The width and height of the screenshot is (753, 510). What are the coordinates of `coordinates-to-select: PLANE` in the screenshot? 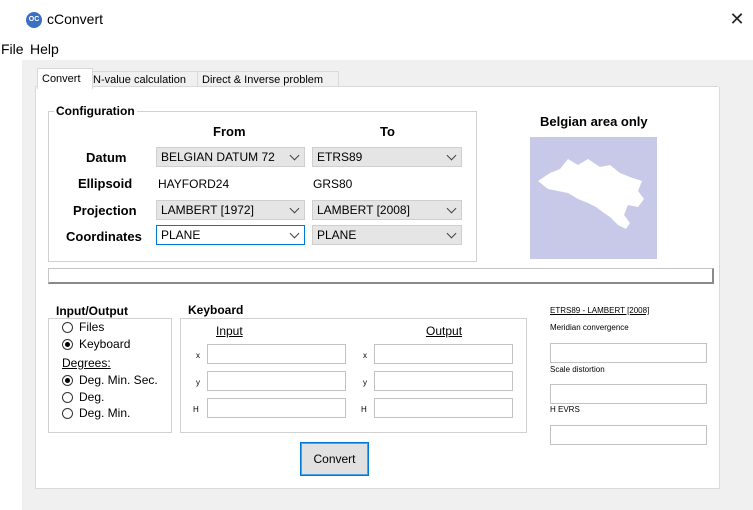 It's located at (387, 235).